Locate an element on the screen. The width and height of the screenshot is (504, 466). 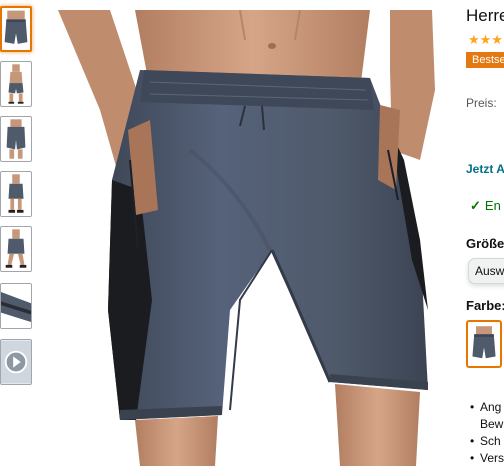
product-title: Herre is located at coordinates (485, 16).